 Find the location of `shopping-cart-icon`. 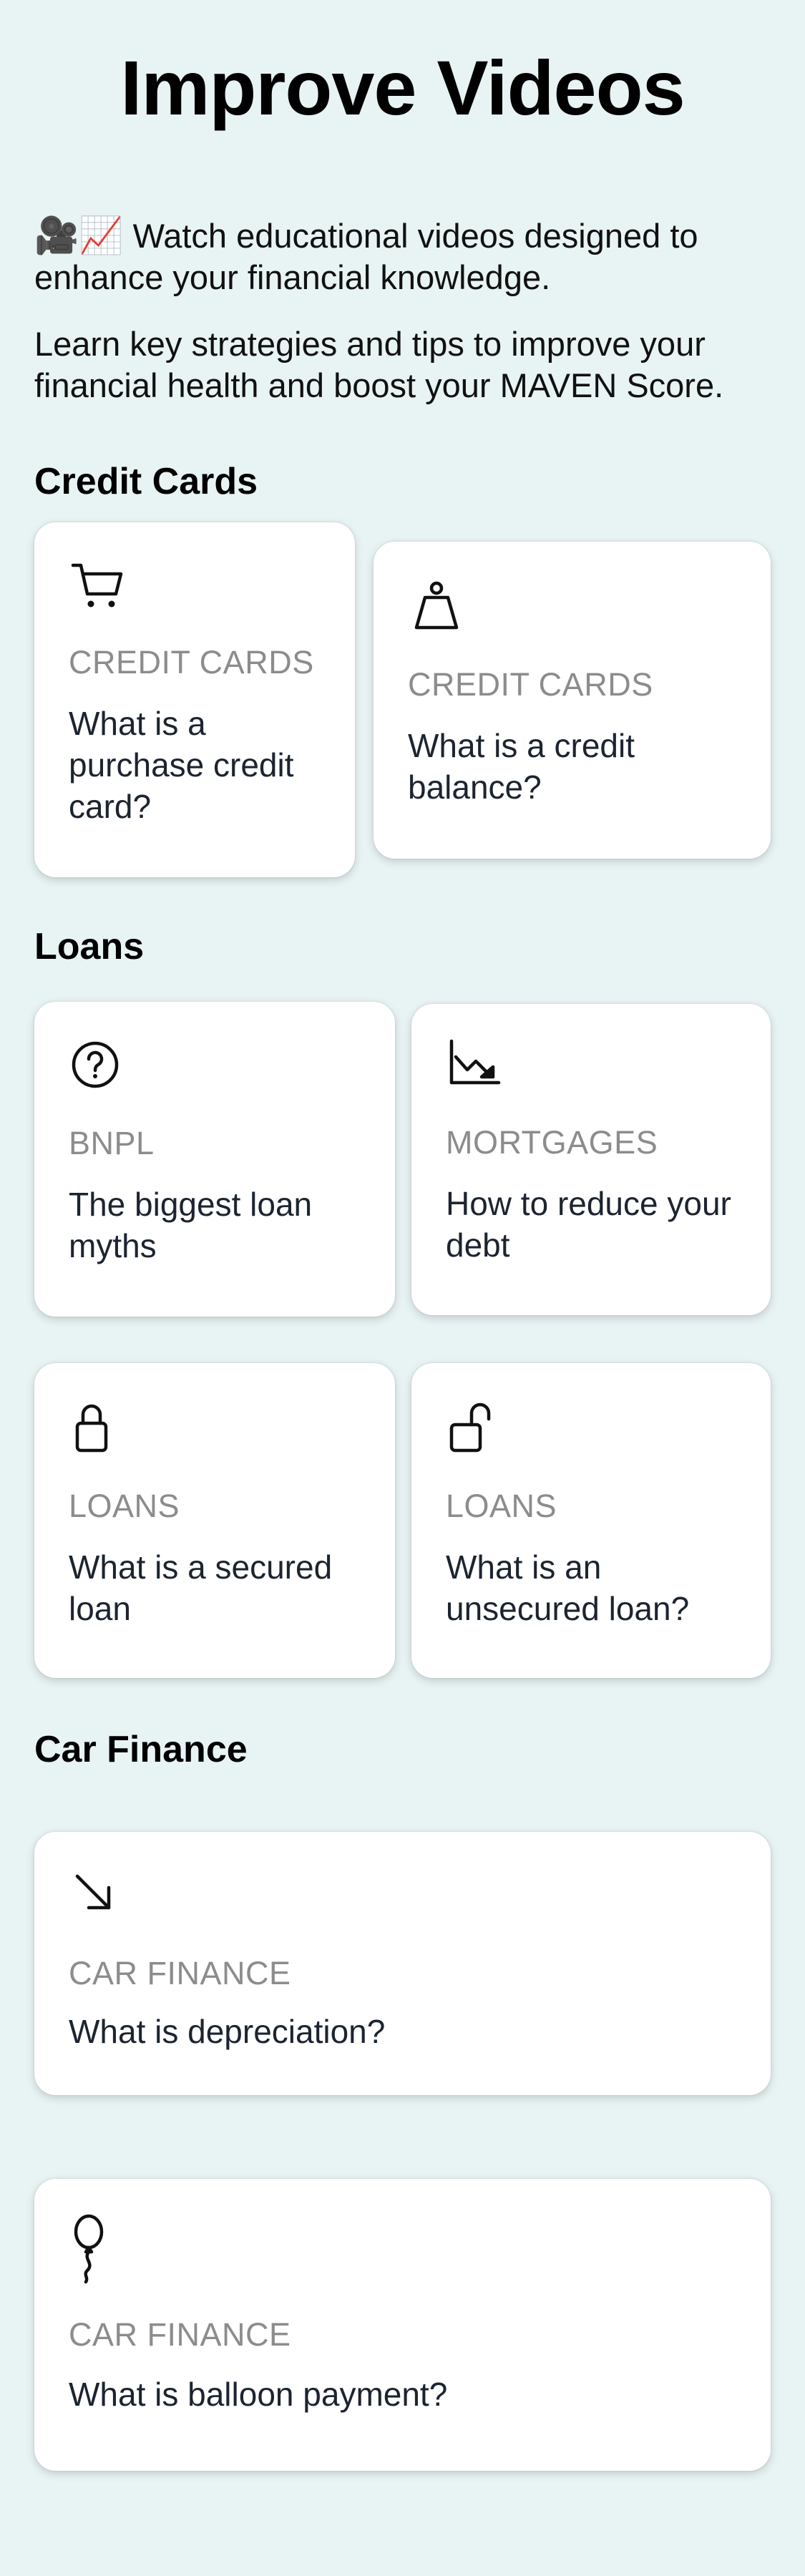

shopping-cart-icon is located at coordinates (97, 585).